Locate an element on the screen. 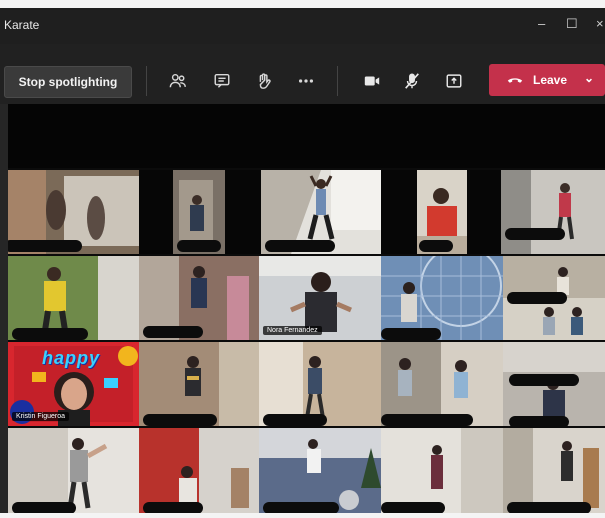 The width and height of the screenshot is (605, 518). microphone-button is located at coordinates (412, 81).